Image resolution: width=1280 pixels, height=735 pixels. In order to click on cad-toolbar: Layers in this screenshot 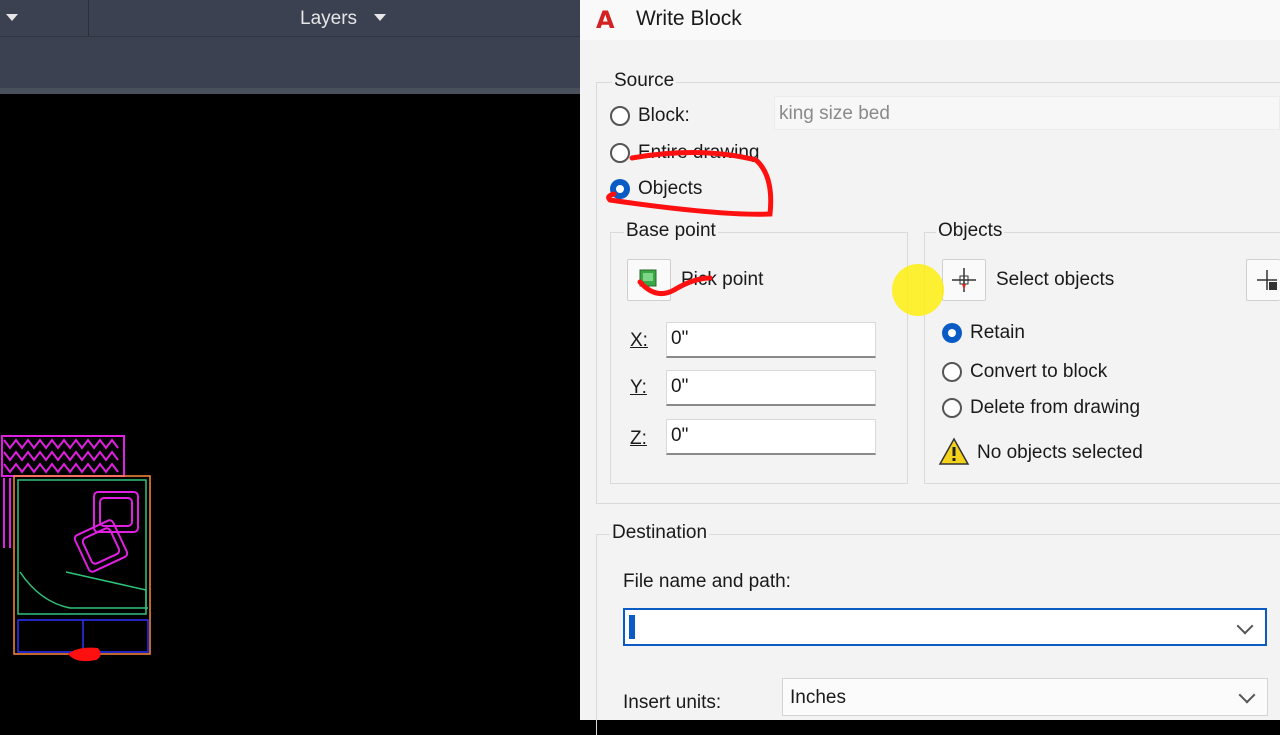, I will do `click(290, 18)`.